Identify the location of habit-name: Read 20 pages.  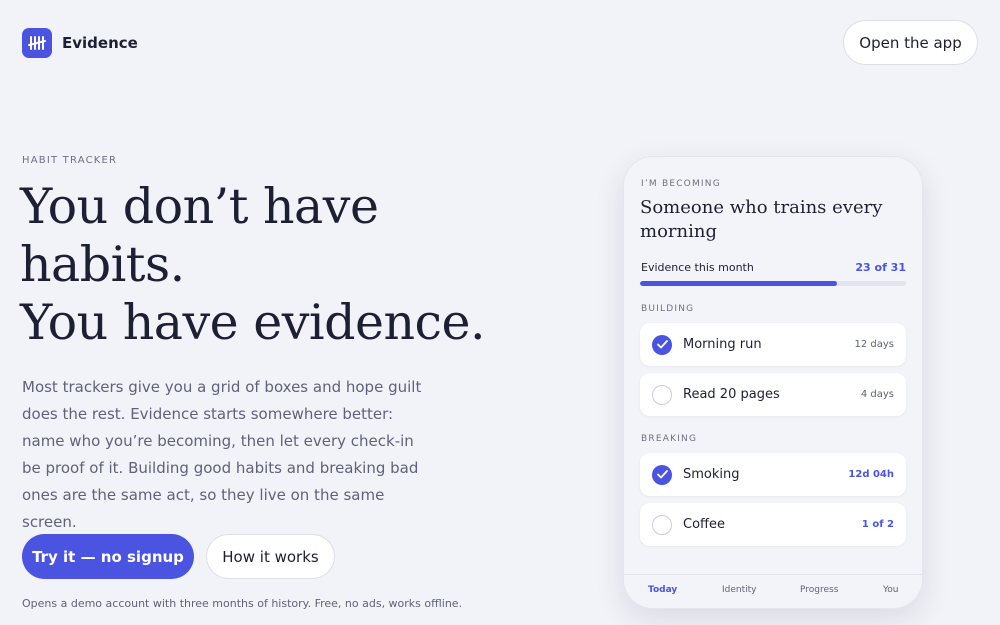
(731, 394).